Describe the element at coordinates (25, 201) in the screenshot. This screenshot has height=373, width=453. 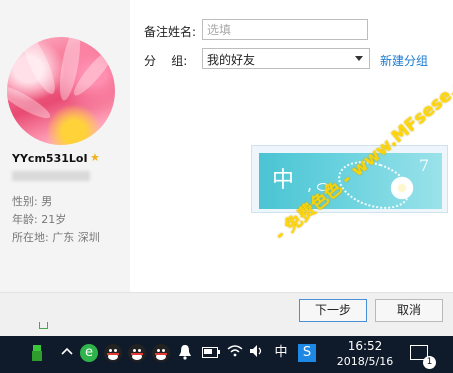
I see `gender-label: 性别:` at that location.